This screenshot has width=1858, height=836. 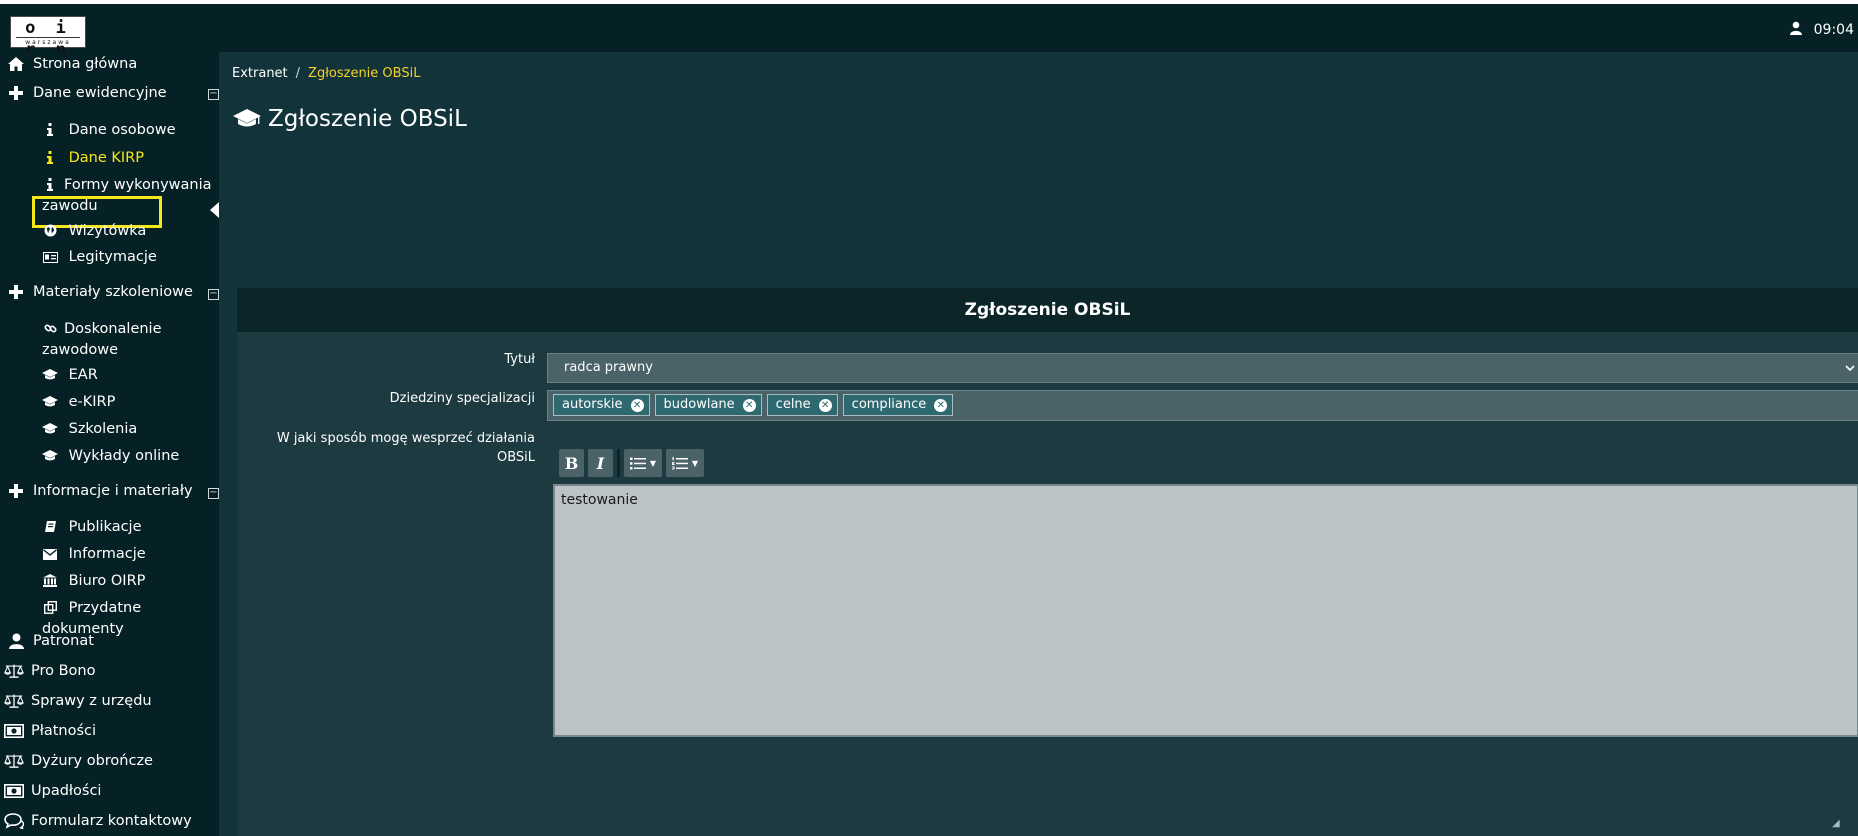 What do you see at coordinates (94, 232) in the screenshot?
I see `sidebar-subitem-wizytowka: Wizytówka` at bounding box center [94, 232].